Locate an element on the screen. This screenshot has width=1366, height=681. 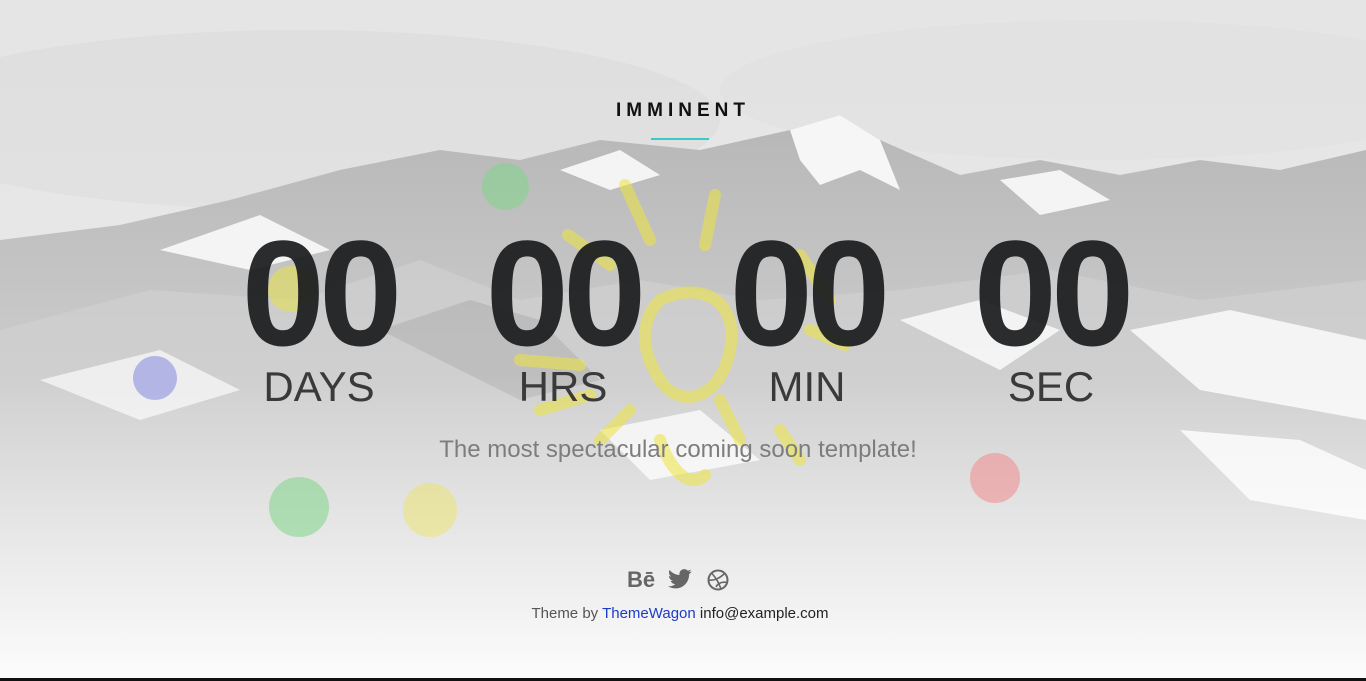
seconds-value: 00 is located at coordinates (1054, 293).